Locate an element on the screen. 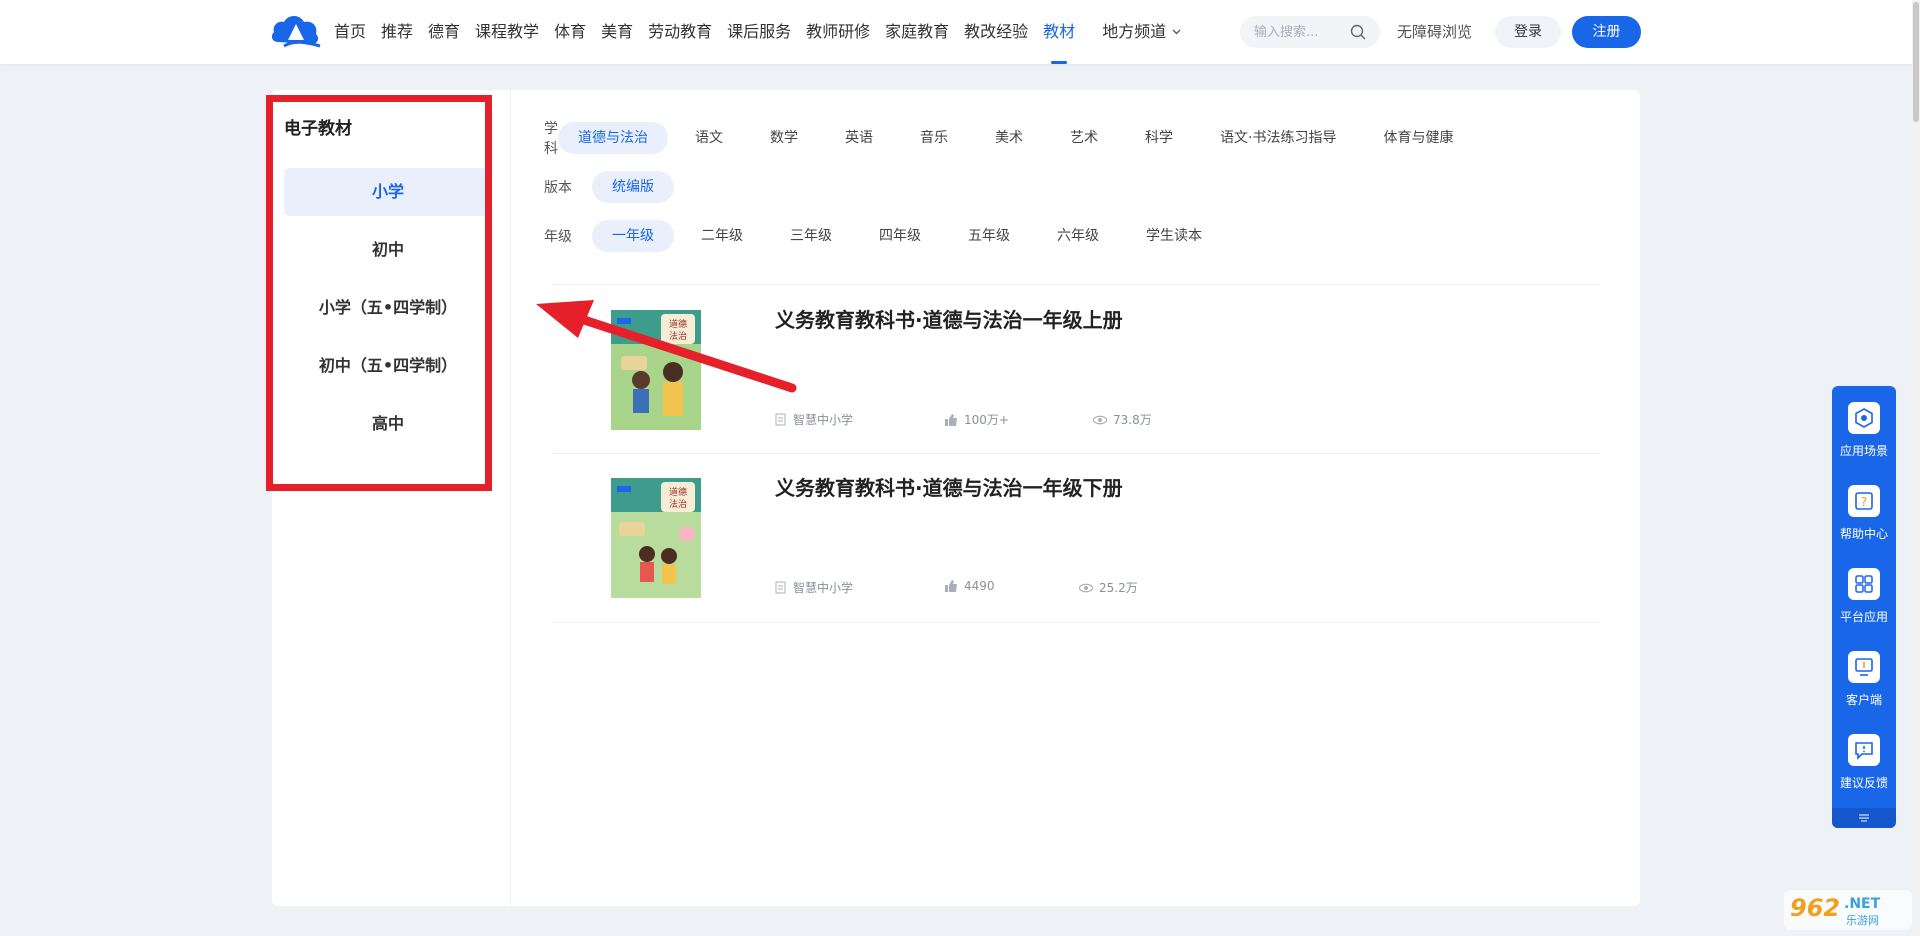  feedback-icon is located at coordinates (1864, 750).